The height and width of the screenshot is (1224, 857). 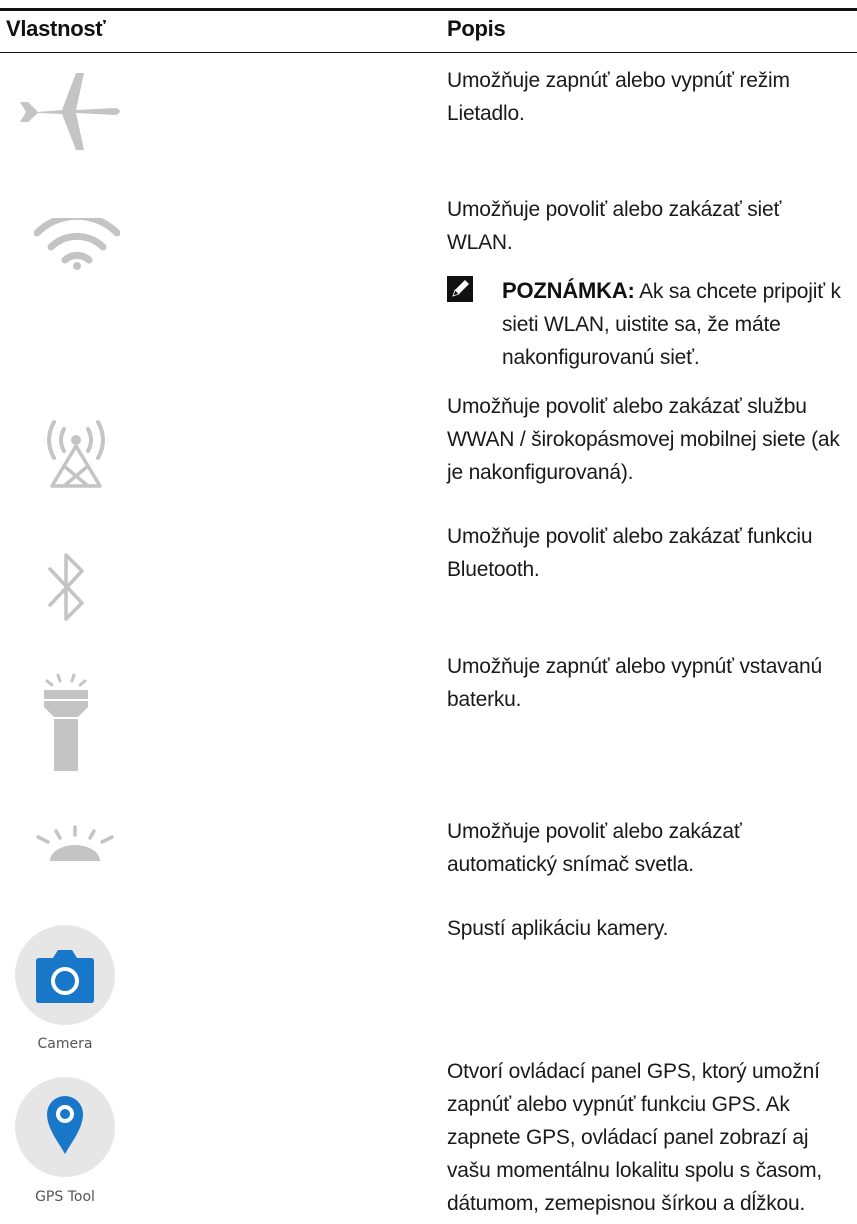 I want to click on gps-app-tile, so click(x=65, y=1127).